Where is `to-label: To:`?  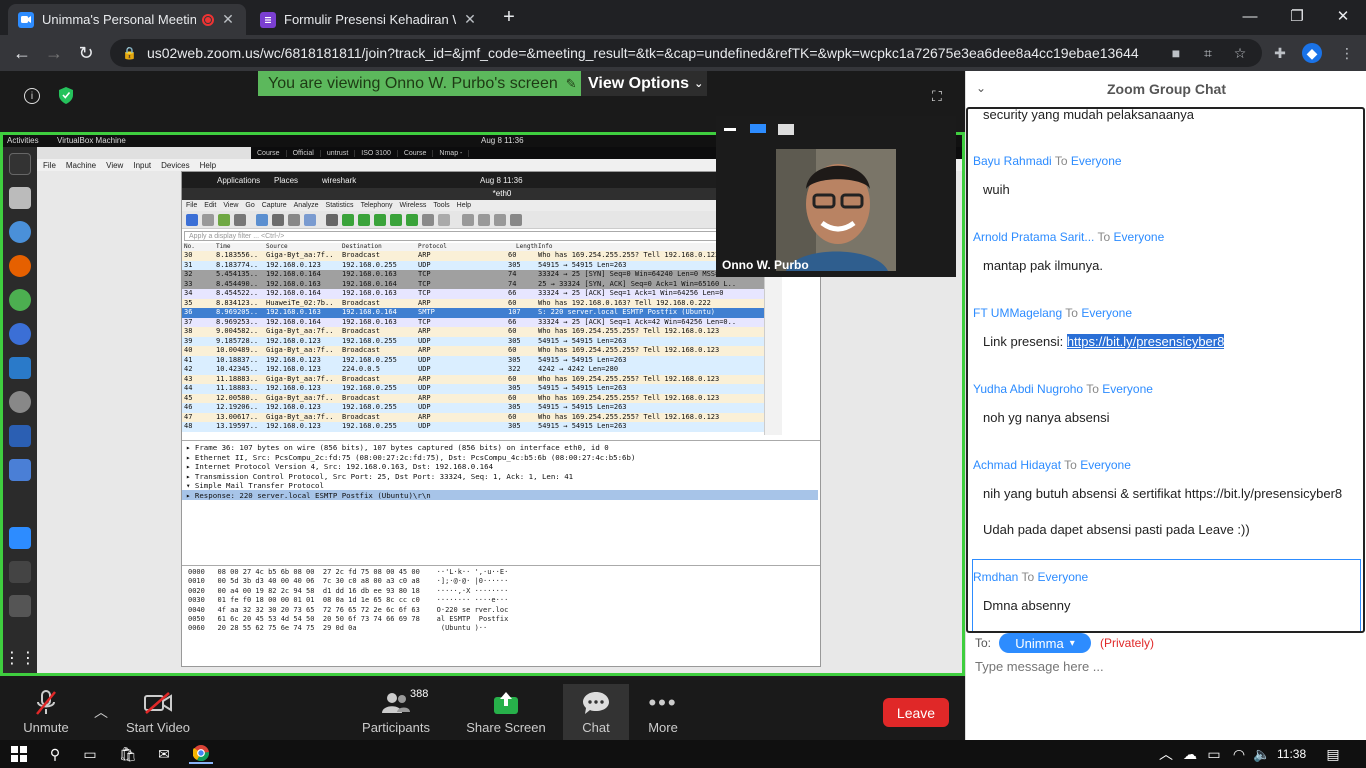 to-label: To: is located at coordinates (983, 643).